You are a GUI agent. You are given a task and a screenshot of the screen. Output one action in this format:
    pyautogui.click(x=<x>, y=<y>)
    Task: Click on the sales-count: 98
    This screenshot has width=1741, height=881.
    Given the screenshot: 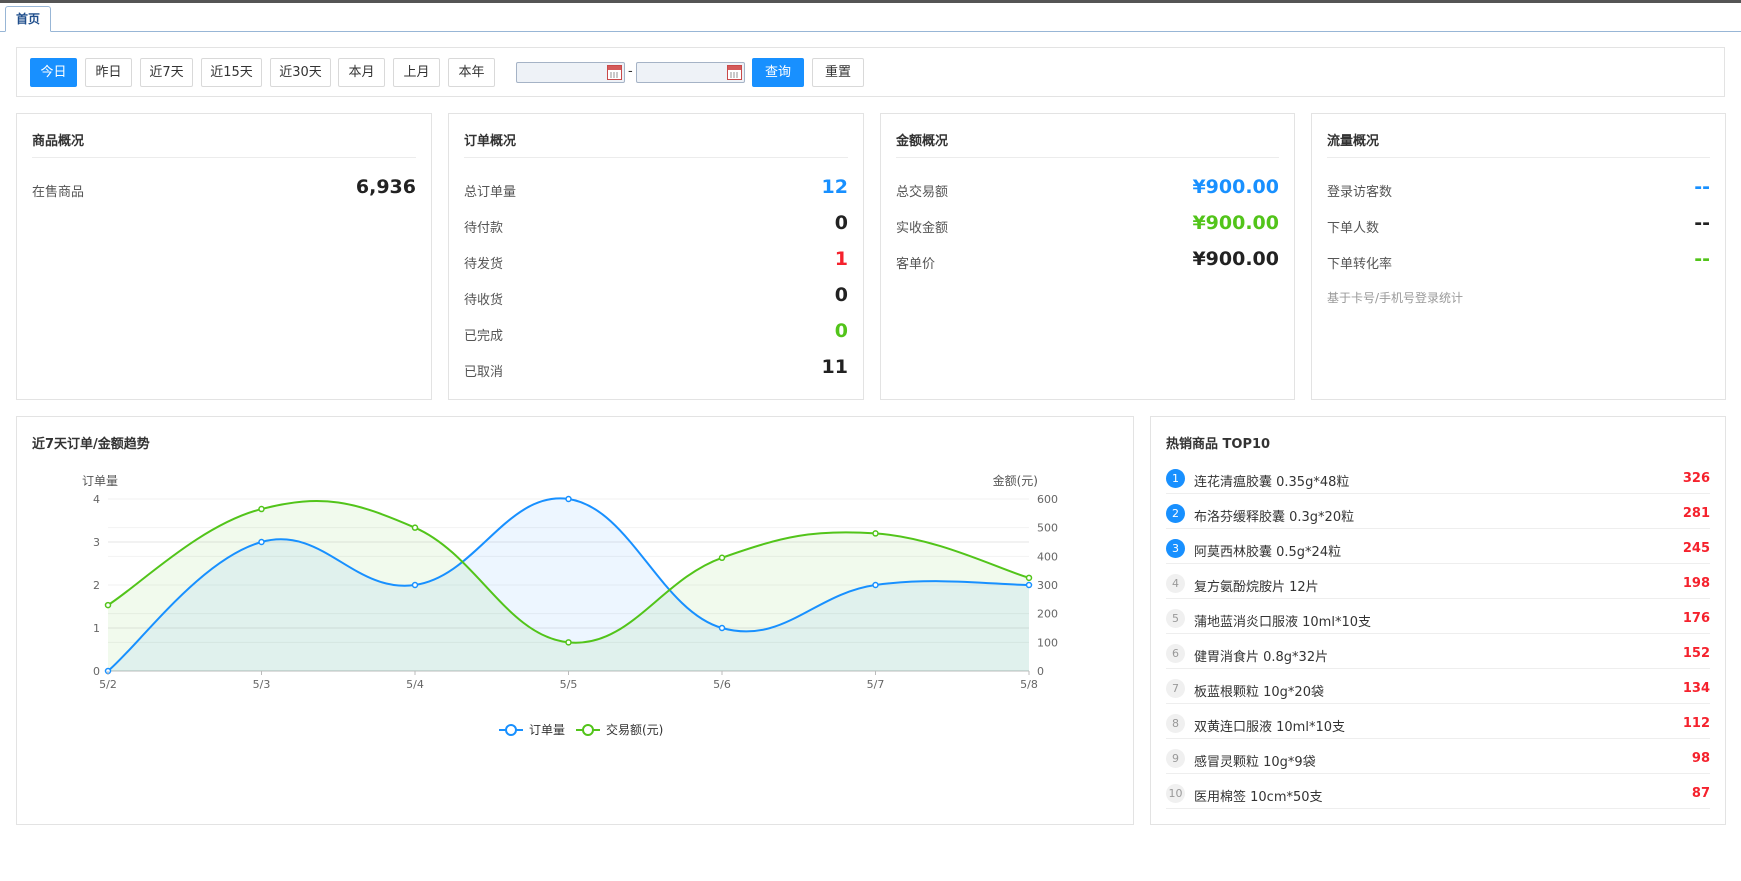 What is the action you would take?
    pyautogui.click(x=1700, y=758)
    